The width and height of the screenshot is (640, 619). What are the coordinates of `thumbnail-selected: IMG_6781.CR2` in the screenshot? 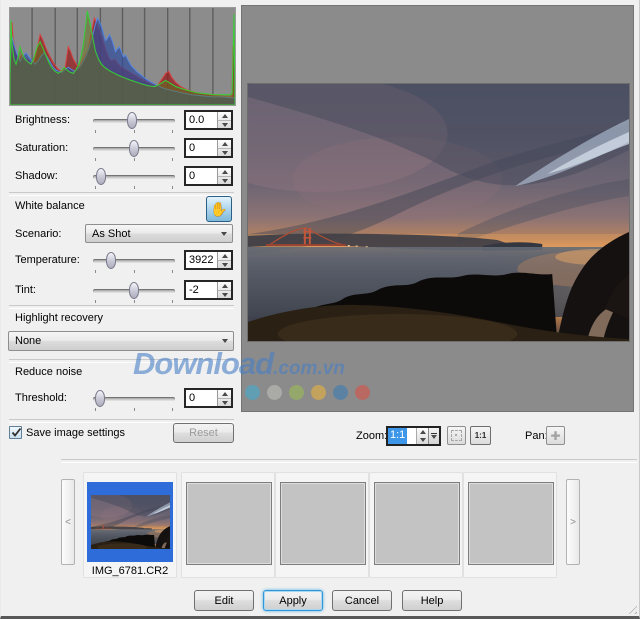 It's located at (130, 525).